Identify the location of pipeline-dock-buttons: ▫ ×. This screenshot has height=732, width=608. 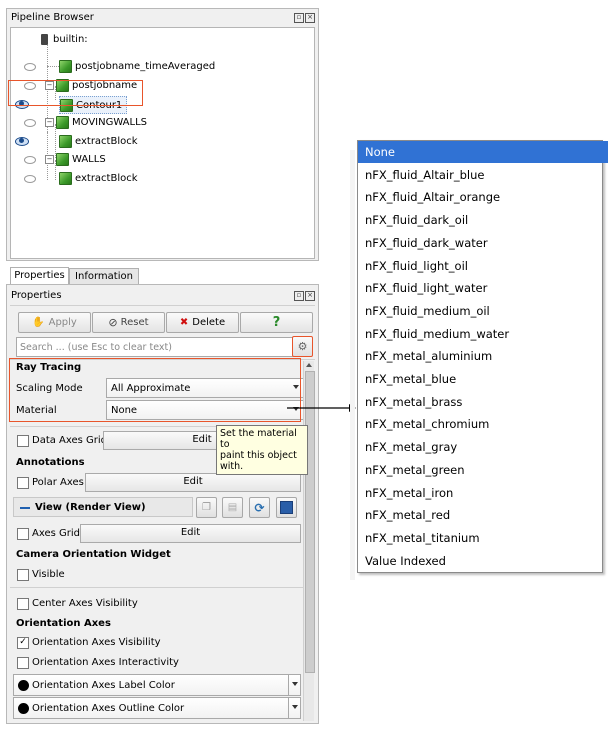
(304, 18).